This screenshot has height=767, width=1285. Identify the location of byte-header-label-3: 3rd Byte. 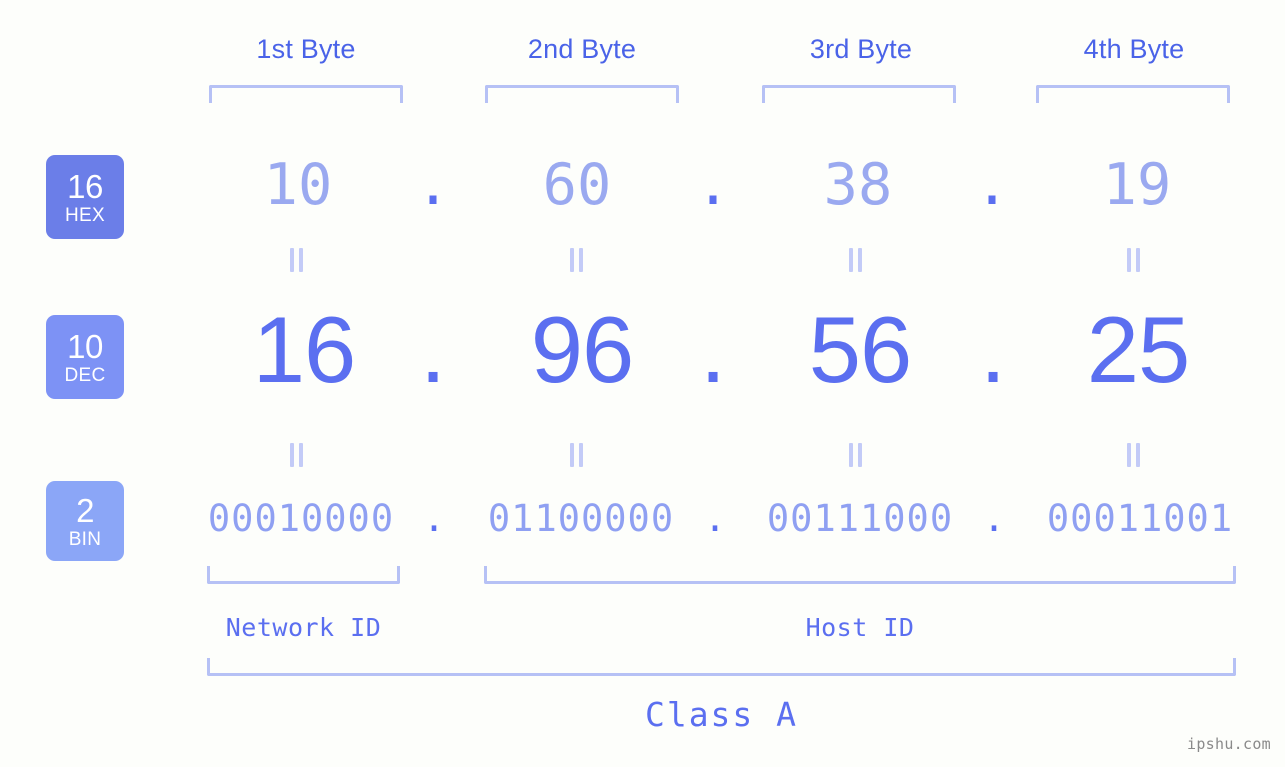
(861, 49).